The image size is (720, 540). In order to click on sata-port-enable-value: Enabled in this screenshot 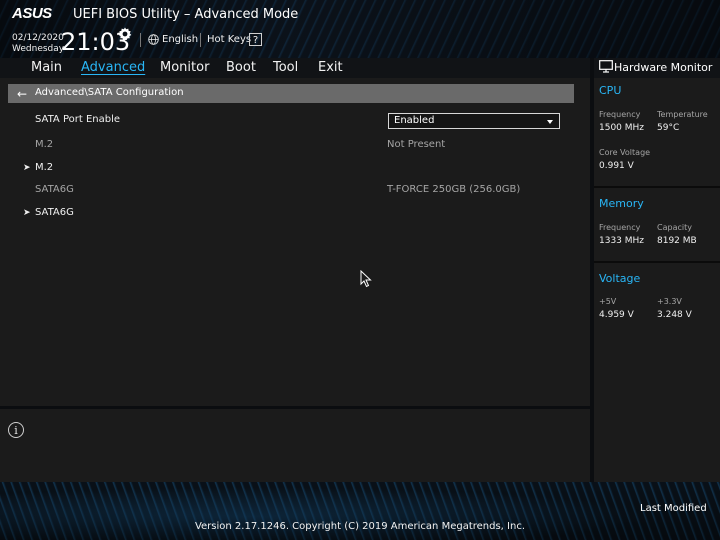, I will do `click(414, 120)`.